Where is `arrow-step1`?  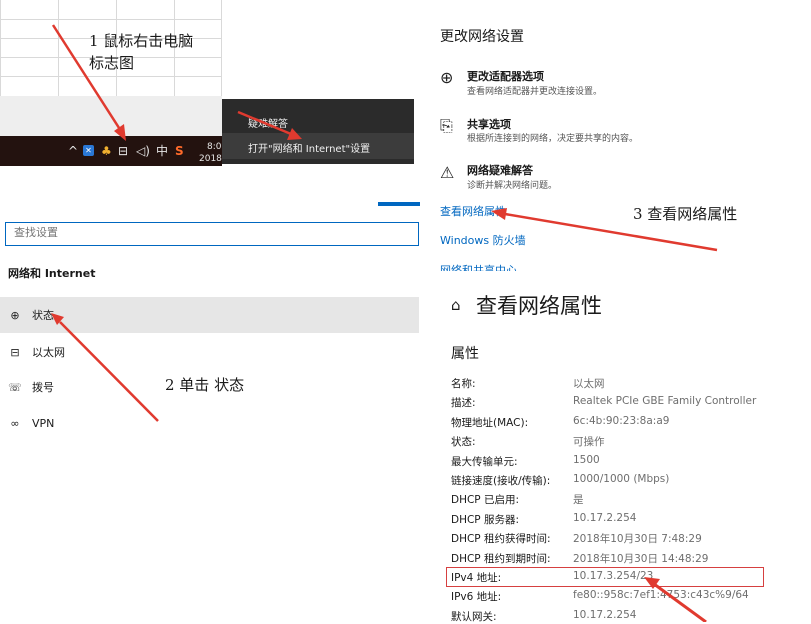
arrow-step1 is located at coordinates (87, 78).